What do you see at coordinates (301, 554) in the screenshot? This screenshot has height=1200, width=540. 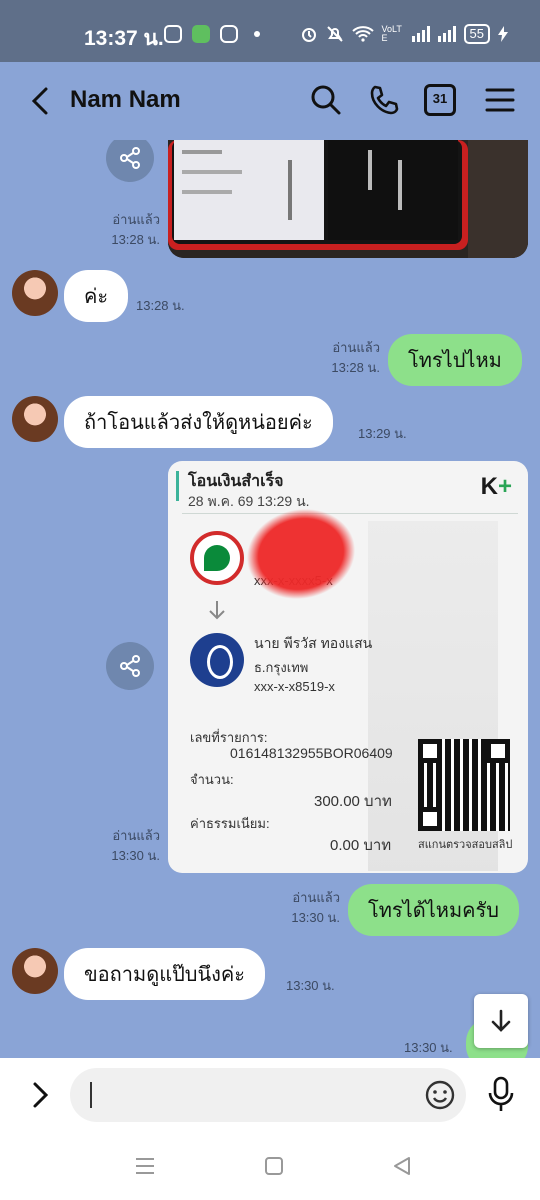 I see `redaction-scribble` at bounding box center [301, 554].